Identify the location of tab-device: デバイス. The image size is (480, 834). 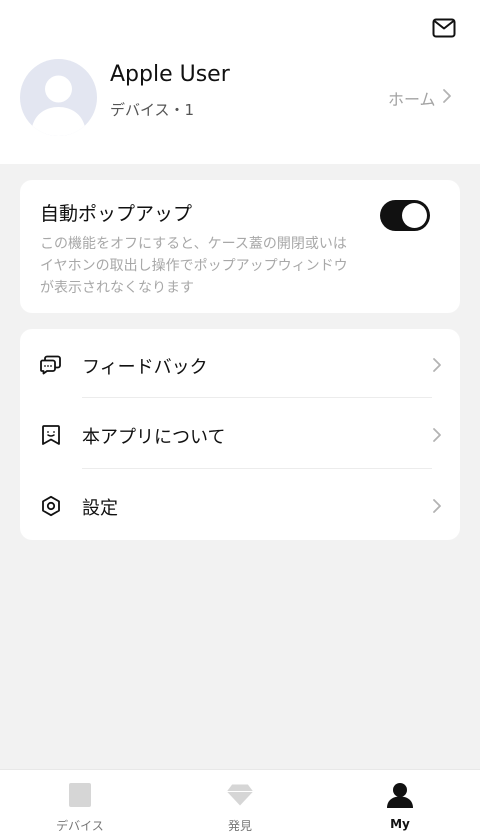
(80, 802).